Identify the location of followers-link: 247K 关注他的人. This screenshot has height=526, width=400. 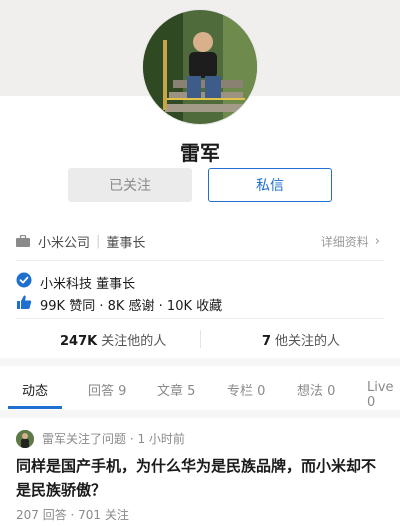
(113, 339).